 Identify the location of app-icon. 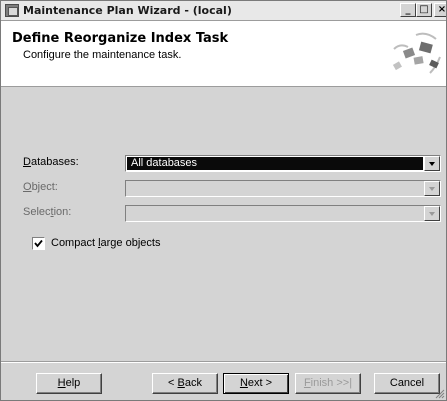
(12, 10).